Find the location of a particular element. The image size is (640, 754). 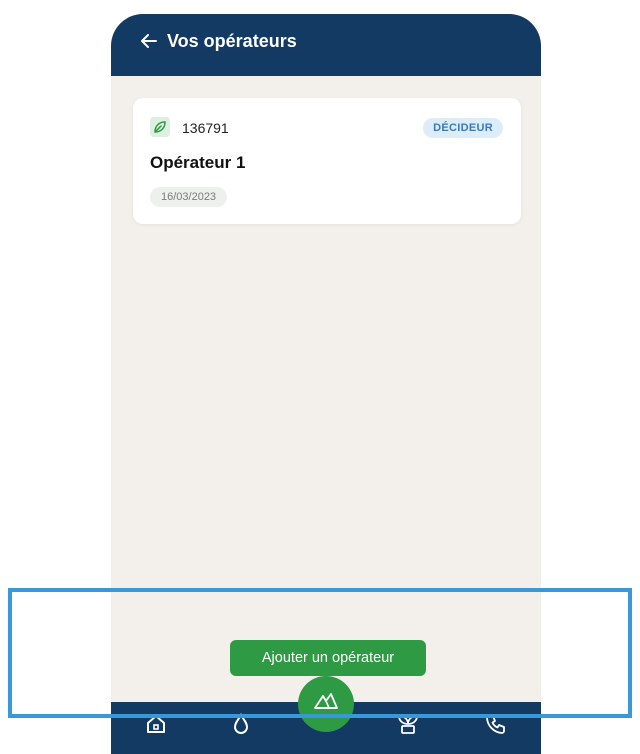

page-title: Vos opérateurs is located at coordinates (232, 41).